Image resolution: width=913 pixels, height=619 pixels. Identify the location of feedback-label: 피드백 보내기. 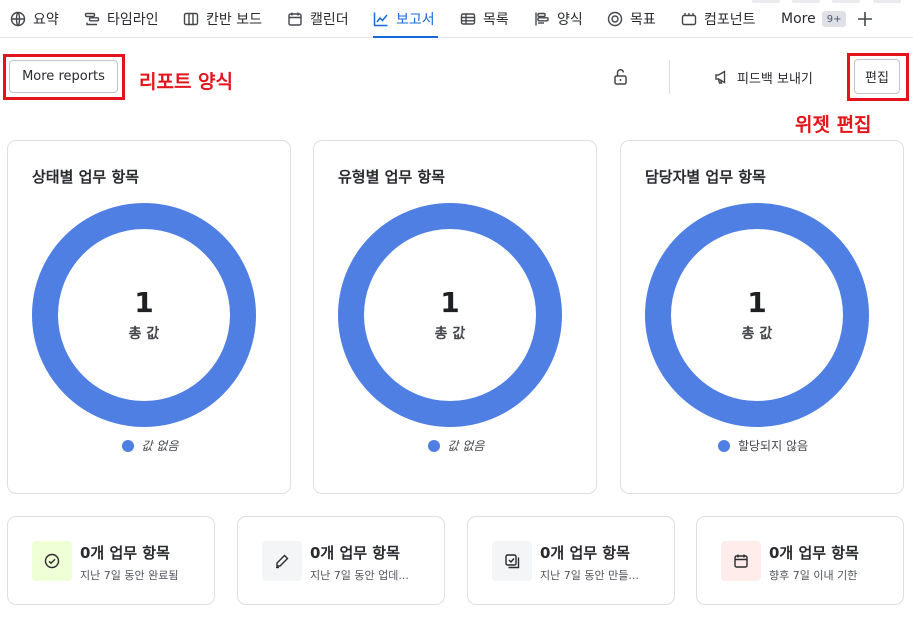
(775, 79).